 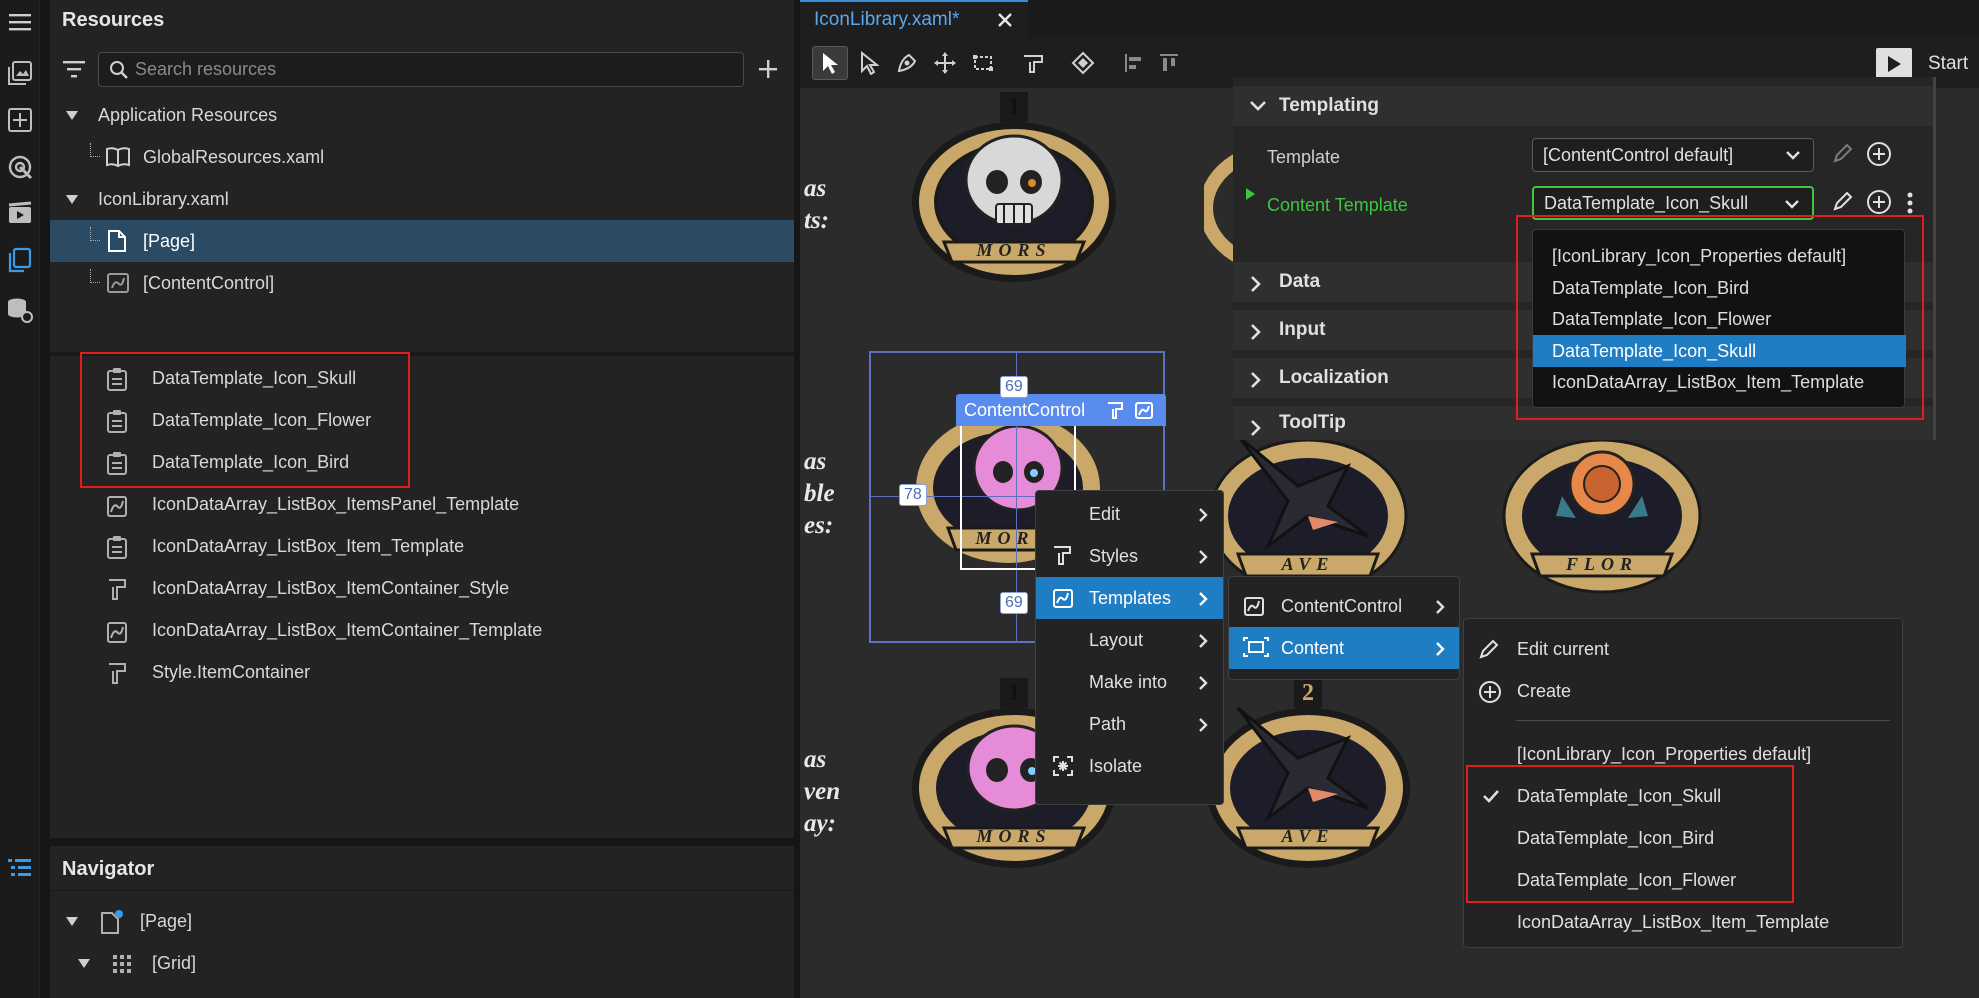 I want to click on search-box, so click(x=421, y=69).